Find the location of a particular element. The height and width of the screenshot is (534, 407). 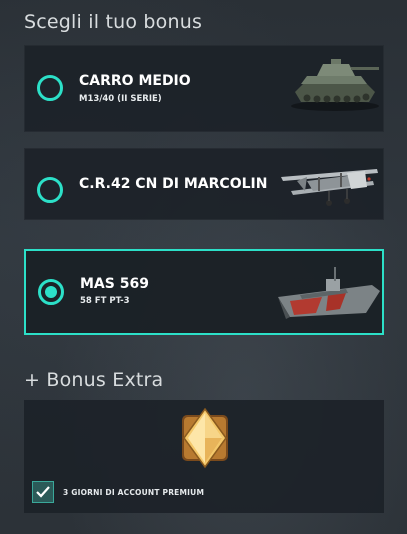

bonus-option-cr42: C.R.42 CN DI MARCOLIN is located at coordinates (204, 184).